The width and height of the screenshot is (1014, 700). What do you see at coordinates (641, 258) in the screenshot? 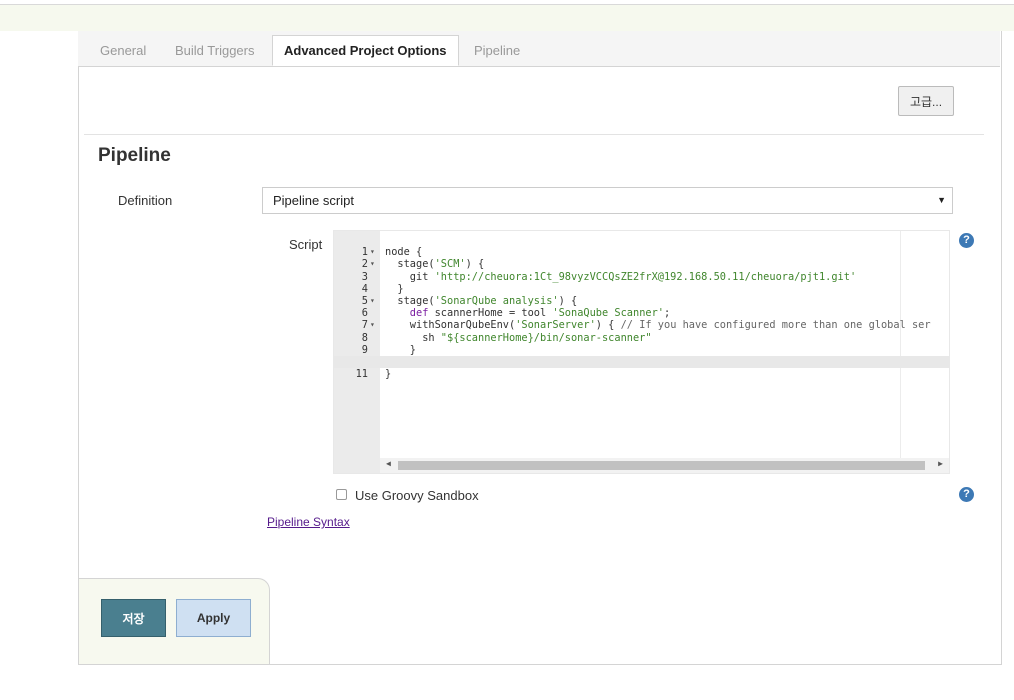
I see `code-line: 2 ▾ stage('SCM') {` at bounding box center [641, 258].